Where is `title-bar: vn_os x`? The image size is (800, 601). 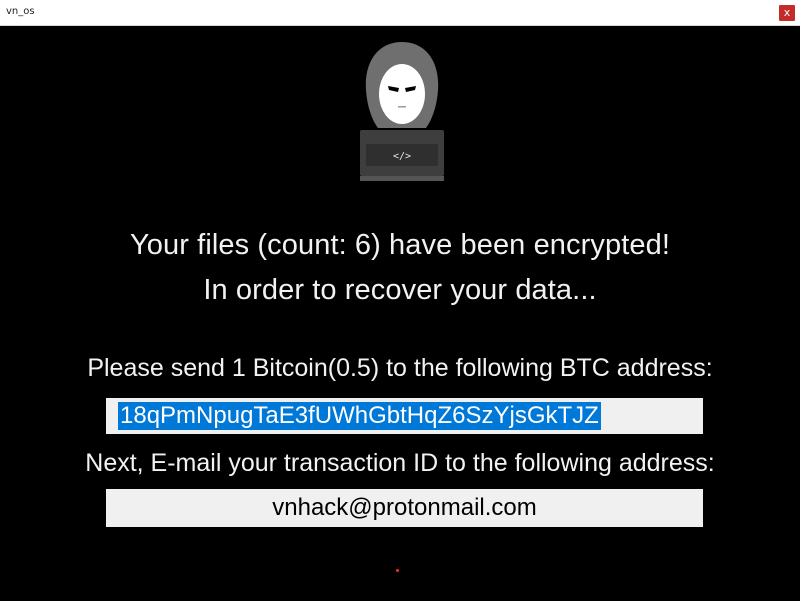 title-bar: vn_os x is located at coordinates (400, 13).